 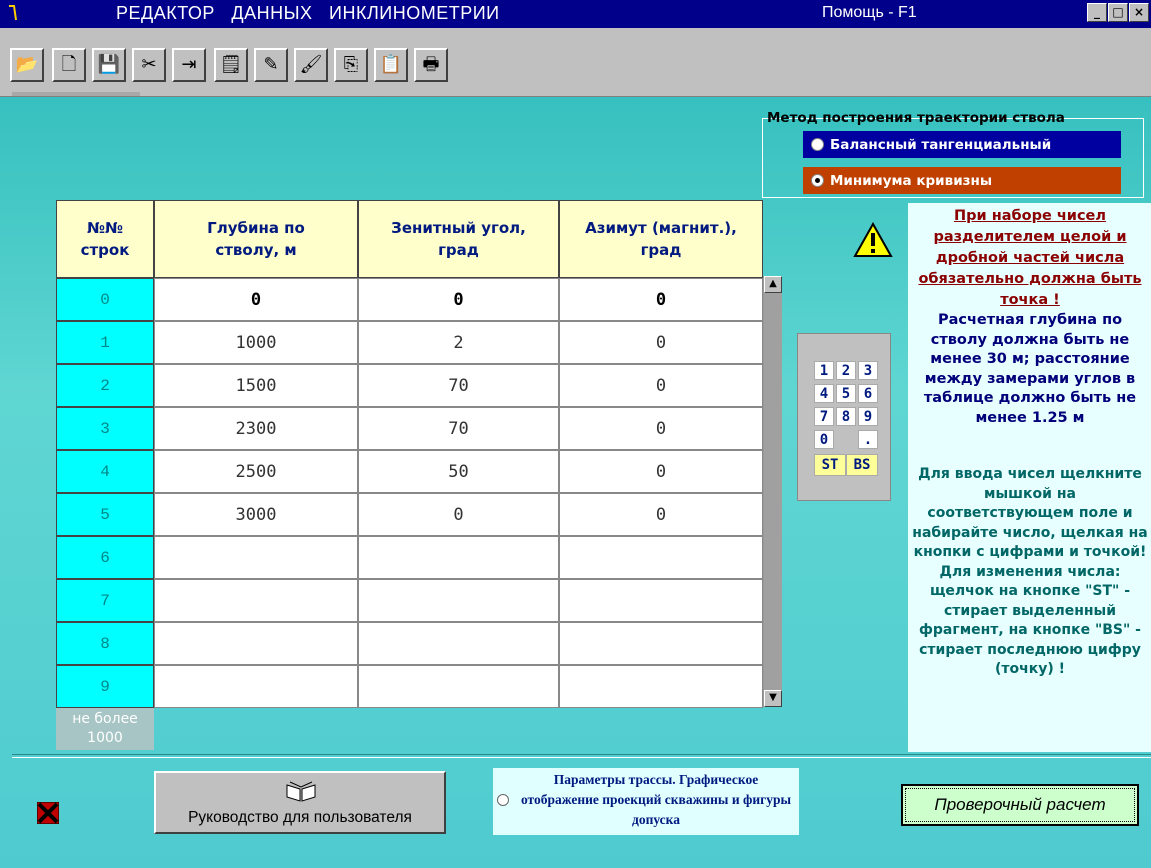 What do you see at coordinates (256, 299) in the screenshot?
I see `cell-depth: 0` at bounding box center [256, 299].